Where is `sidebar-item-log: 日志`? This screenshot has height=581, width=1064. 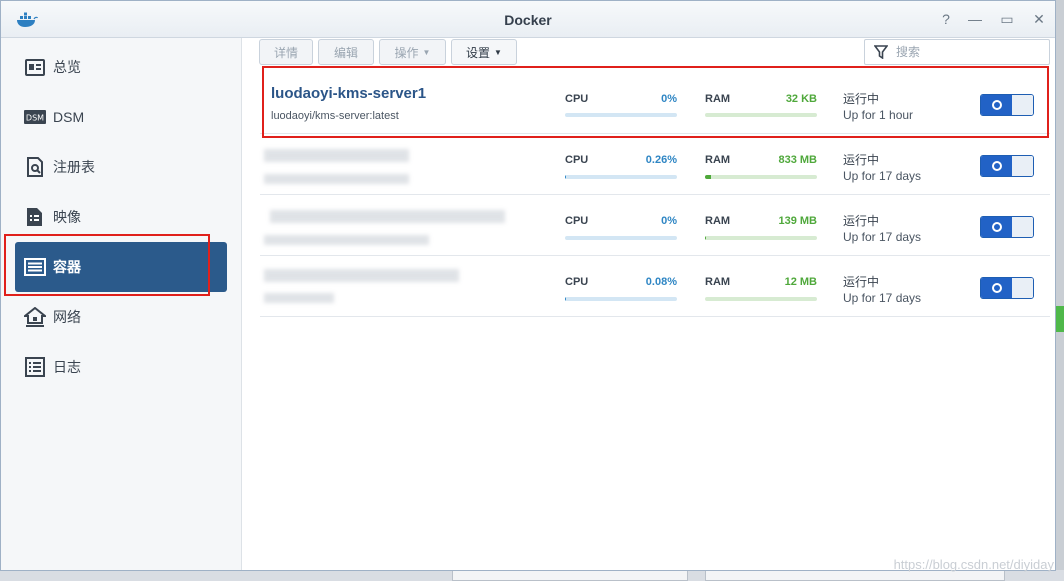
sidebar-item-log: 日志 is located at coordinates (121, 367).